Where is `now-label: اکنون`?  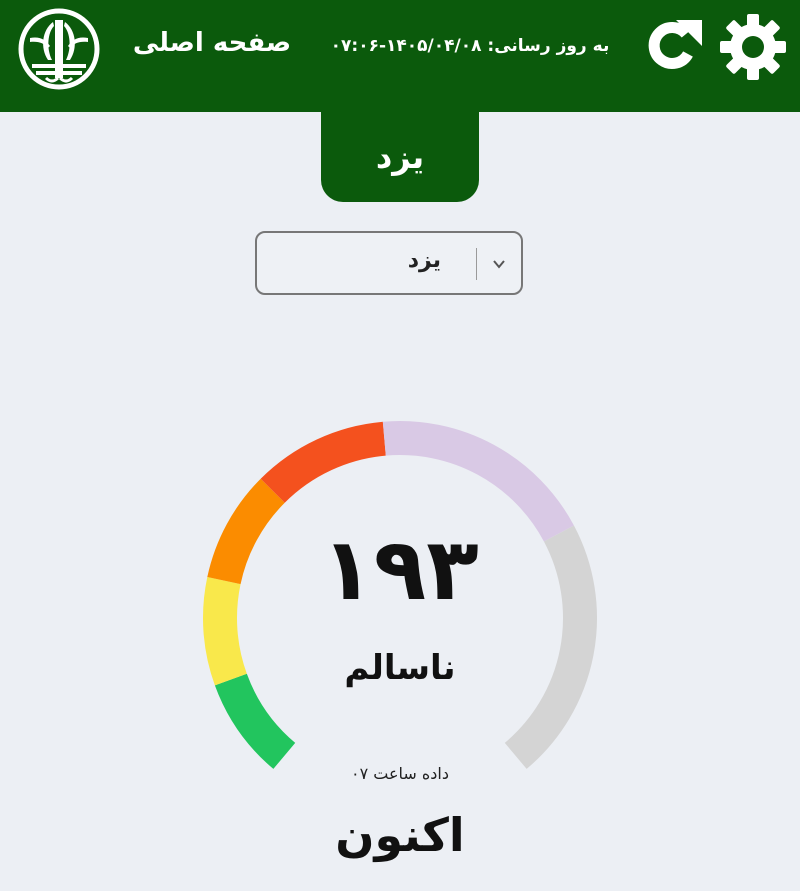 now-label: اکنون is located at coordinates (400, 835).